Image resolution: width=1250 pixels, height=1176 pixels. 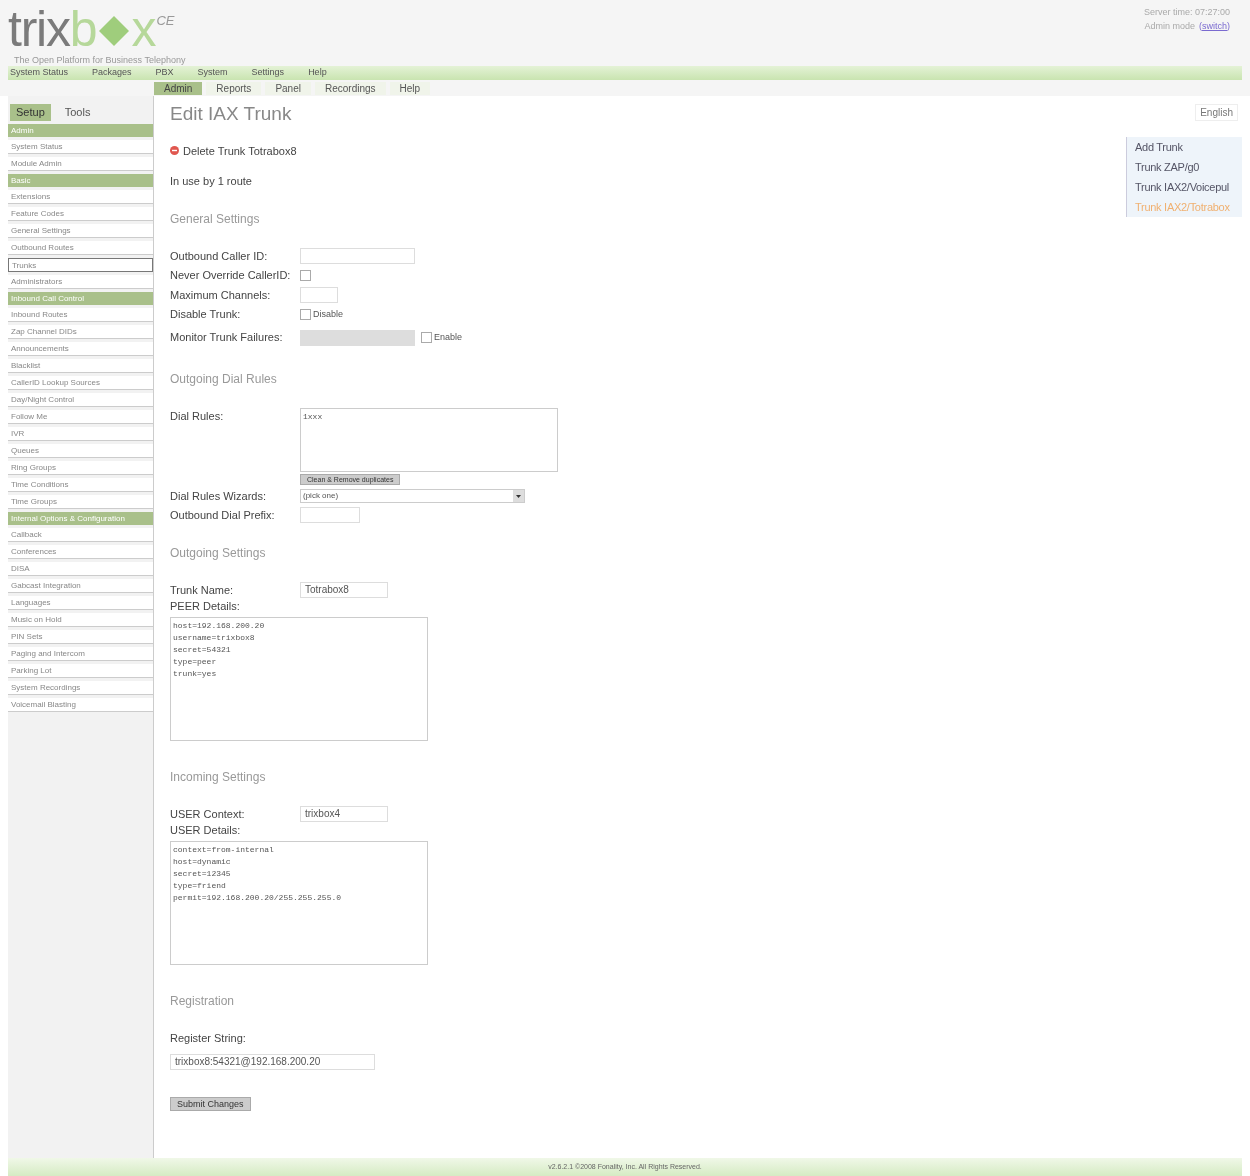 I want to click on dial-wizard-select: (pick one), so click(x=412, y=495).